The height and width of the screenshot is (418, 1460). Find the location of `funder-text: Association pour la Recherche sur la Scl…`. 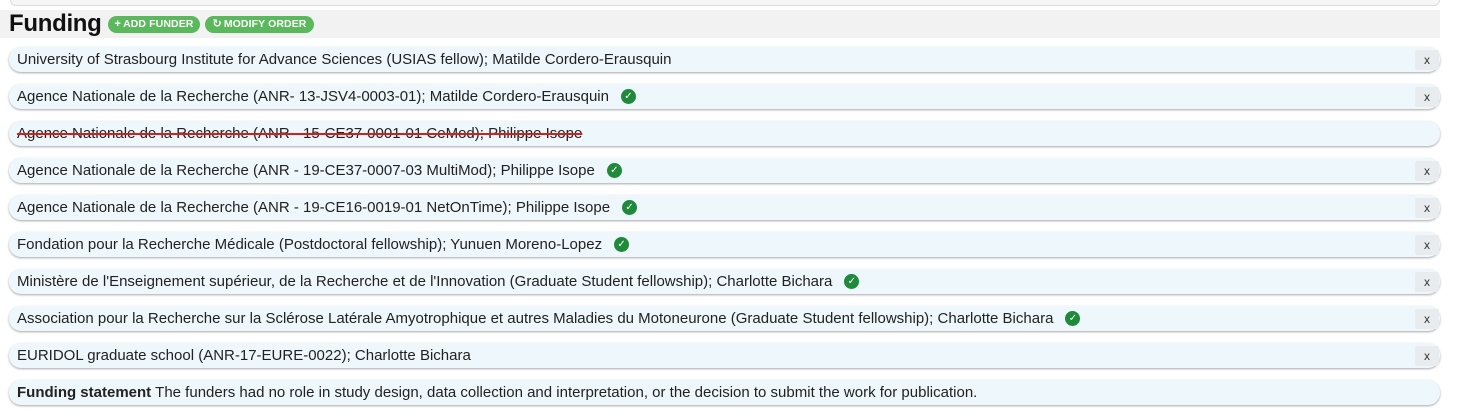

funder-text: Association pour la Recherche sur la Scl… is located at coordinates (535, 318).